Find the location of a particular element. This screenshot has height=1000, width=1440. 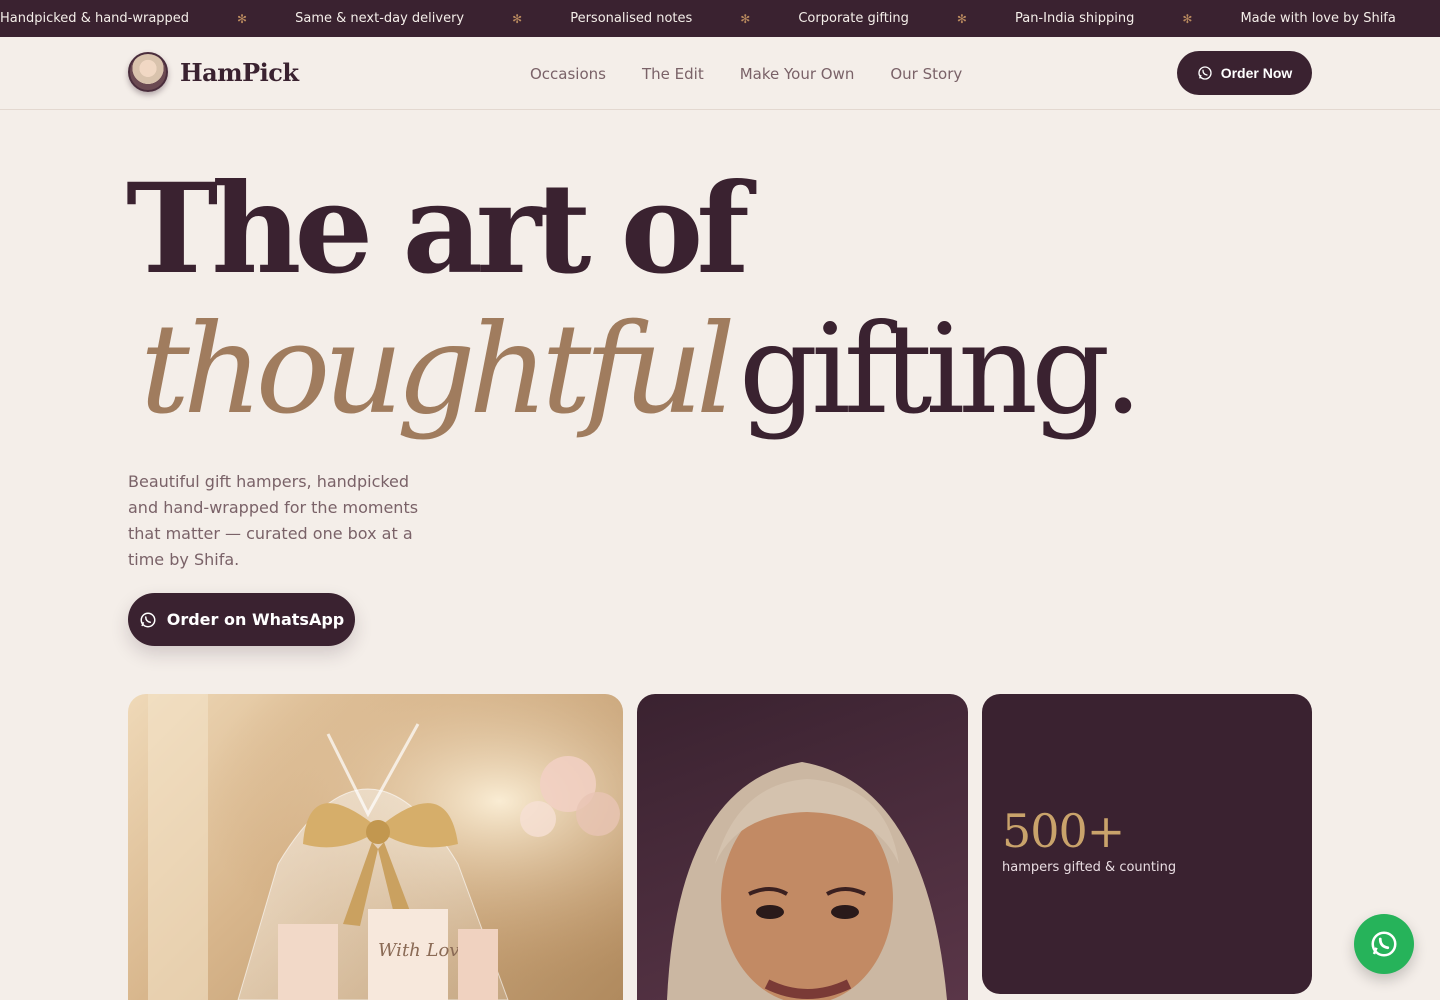

nav-make-your-own: Make Your Own is located at coordinates (797, 74).